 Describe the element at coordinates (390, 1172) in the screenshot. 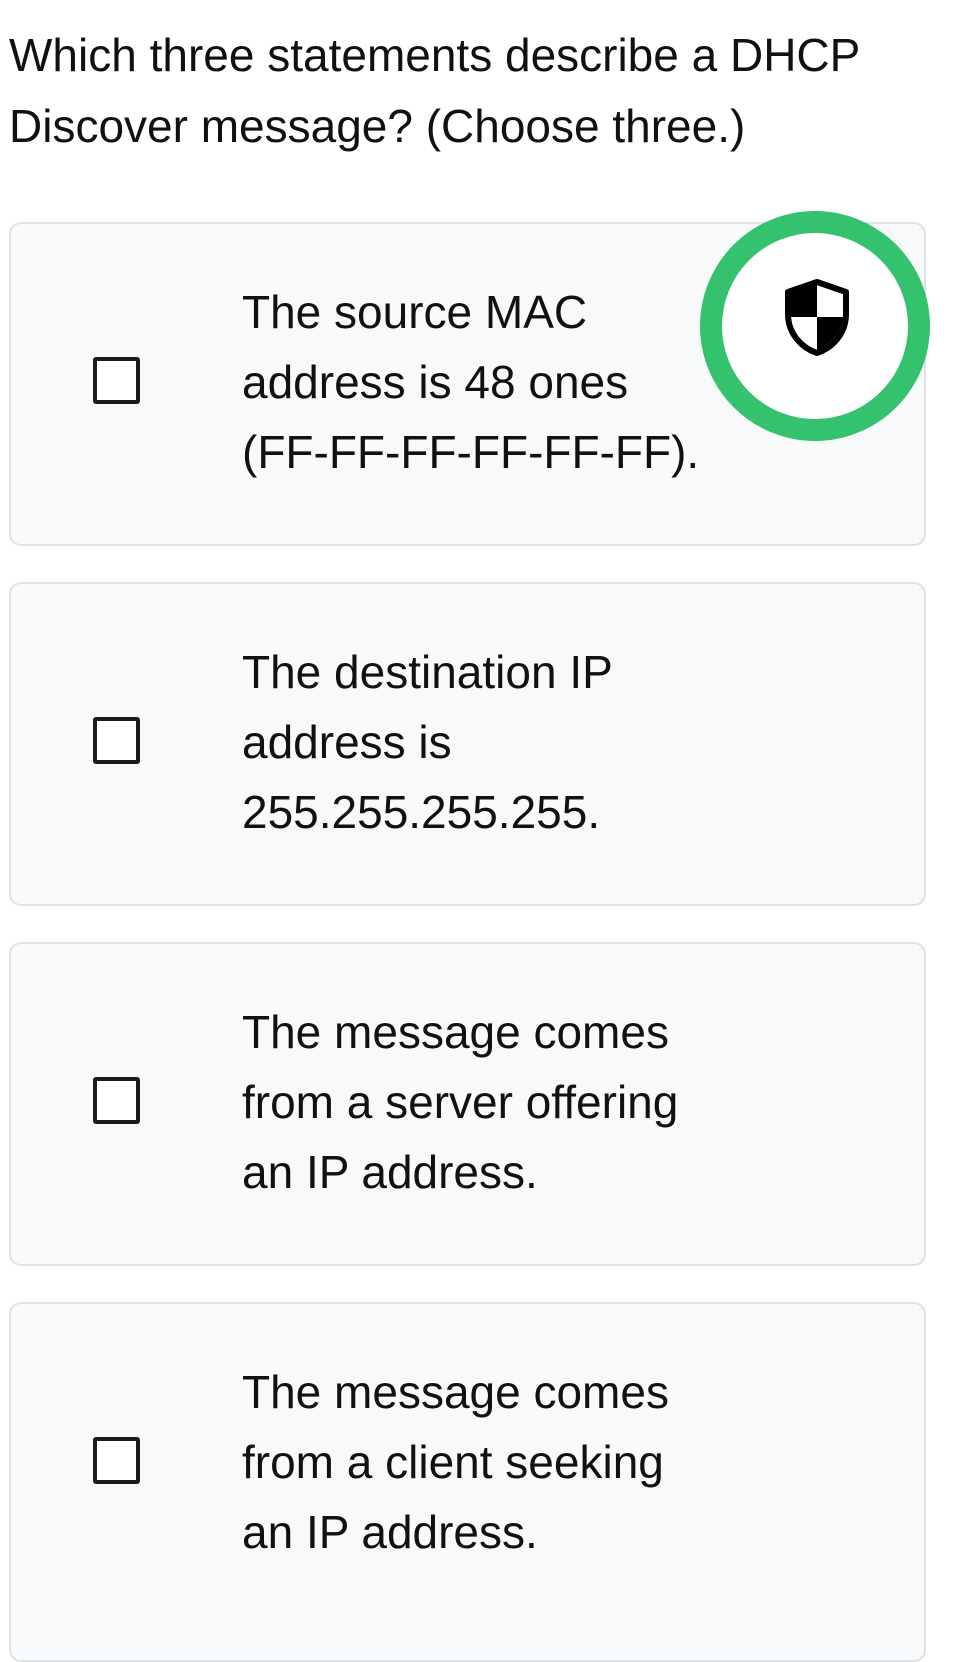

I see `option-3-line-3: an IP address.` at that location.